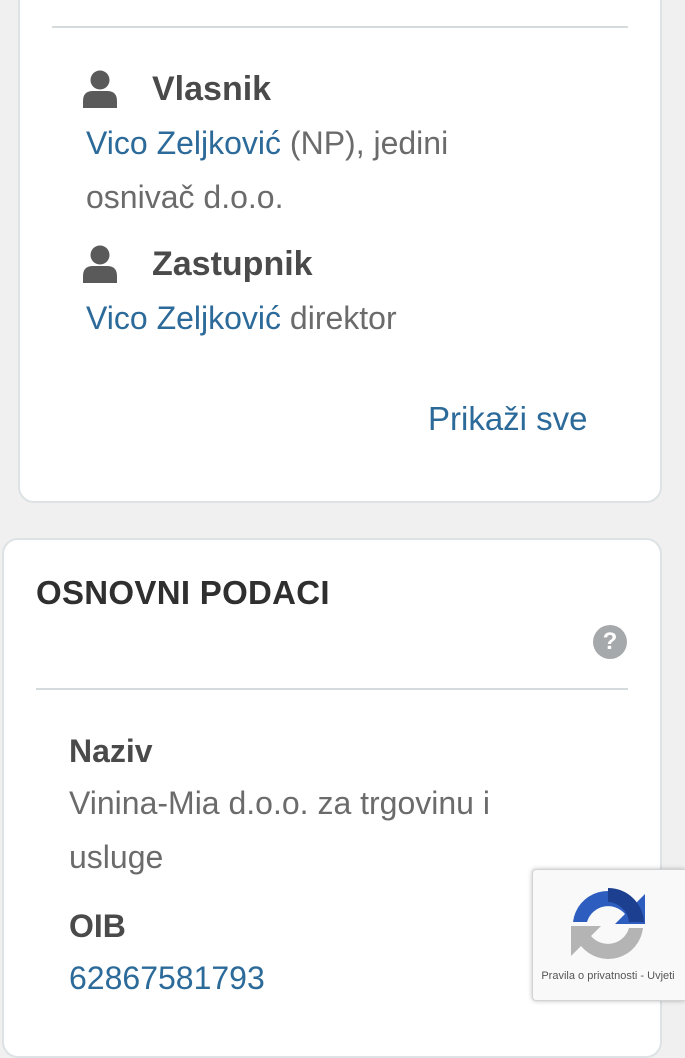  I want to click on help-icon: ?, so click(610, 642).